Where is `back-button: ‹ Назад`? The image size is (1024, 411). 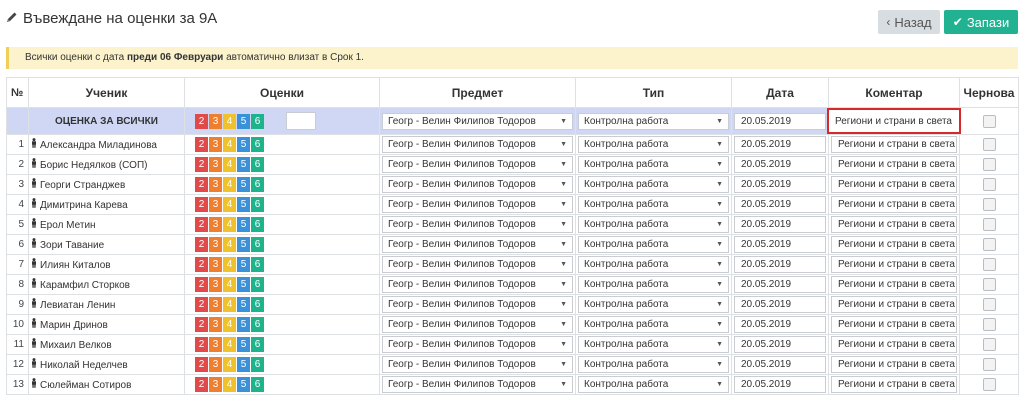
back-button: ‹ Назад is located at coordinates (909, 22).